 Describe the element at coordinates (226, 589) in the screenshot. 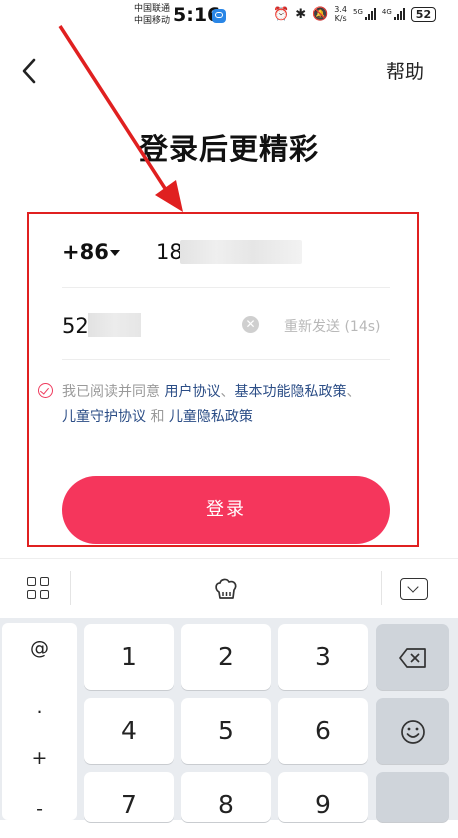

I see `chef-hat-icon` at that location.